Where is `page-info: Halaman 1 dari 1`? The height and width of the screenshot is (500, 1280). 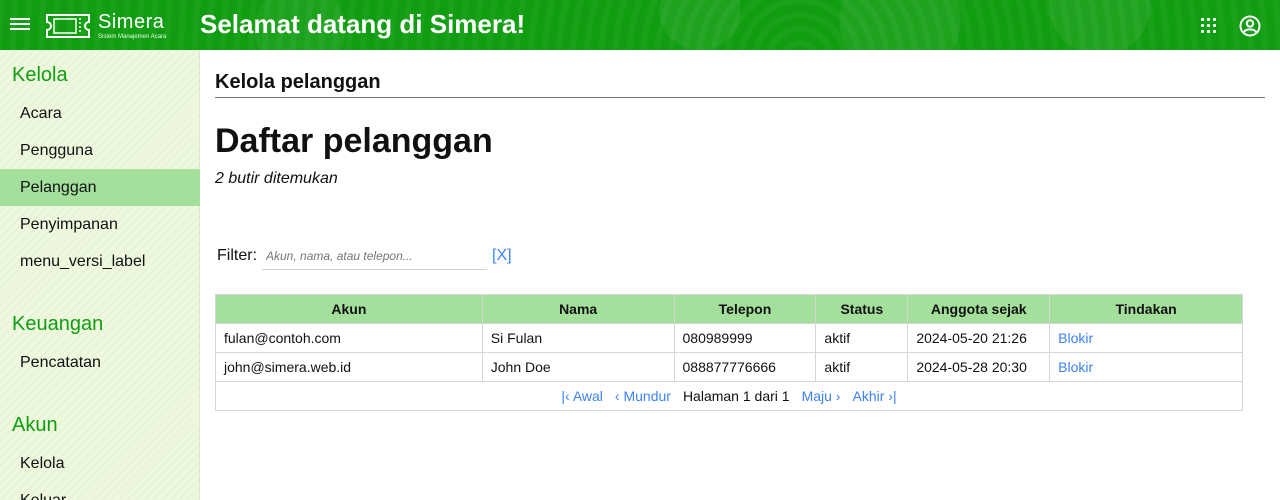
page-info: Halaman 1 dari 1 is located at coordinates (736, 396).